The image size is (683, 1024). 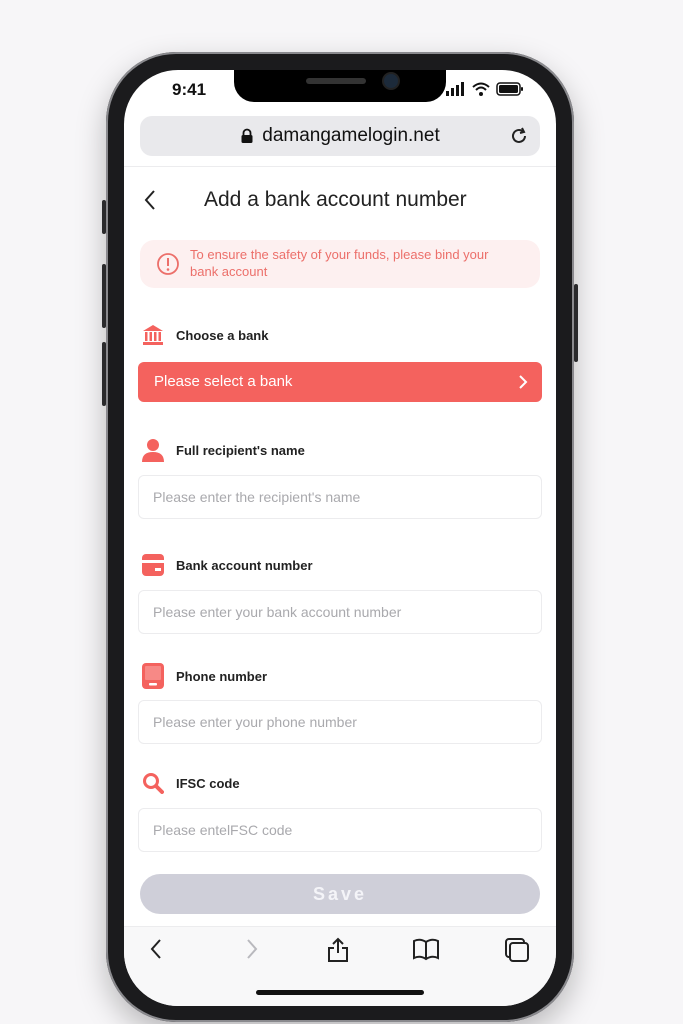 I want to click on speaker, so click(x=336, y=81).